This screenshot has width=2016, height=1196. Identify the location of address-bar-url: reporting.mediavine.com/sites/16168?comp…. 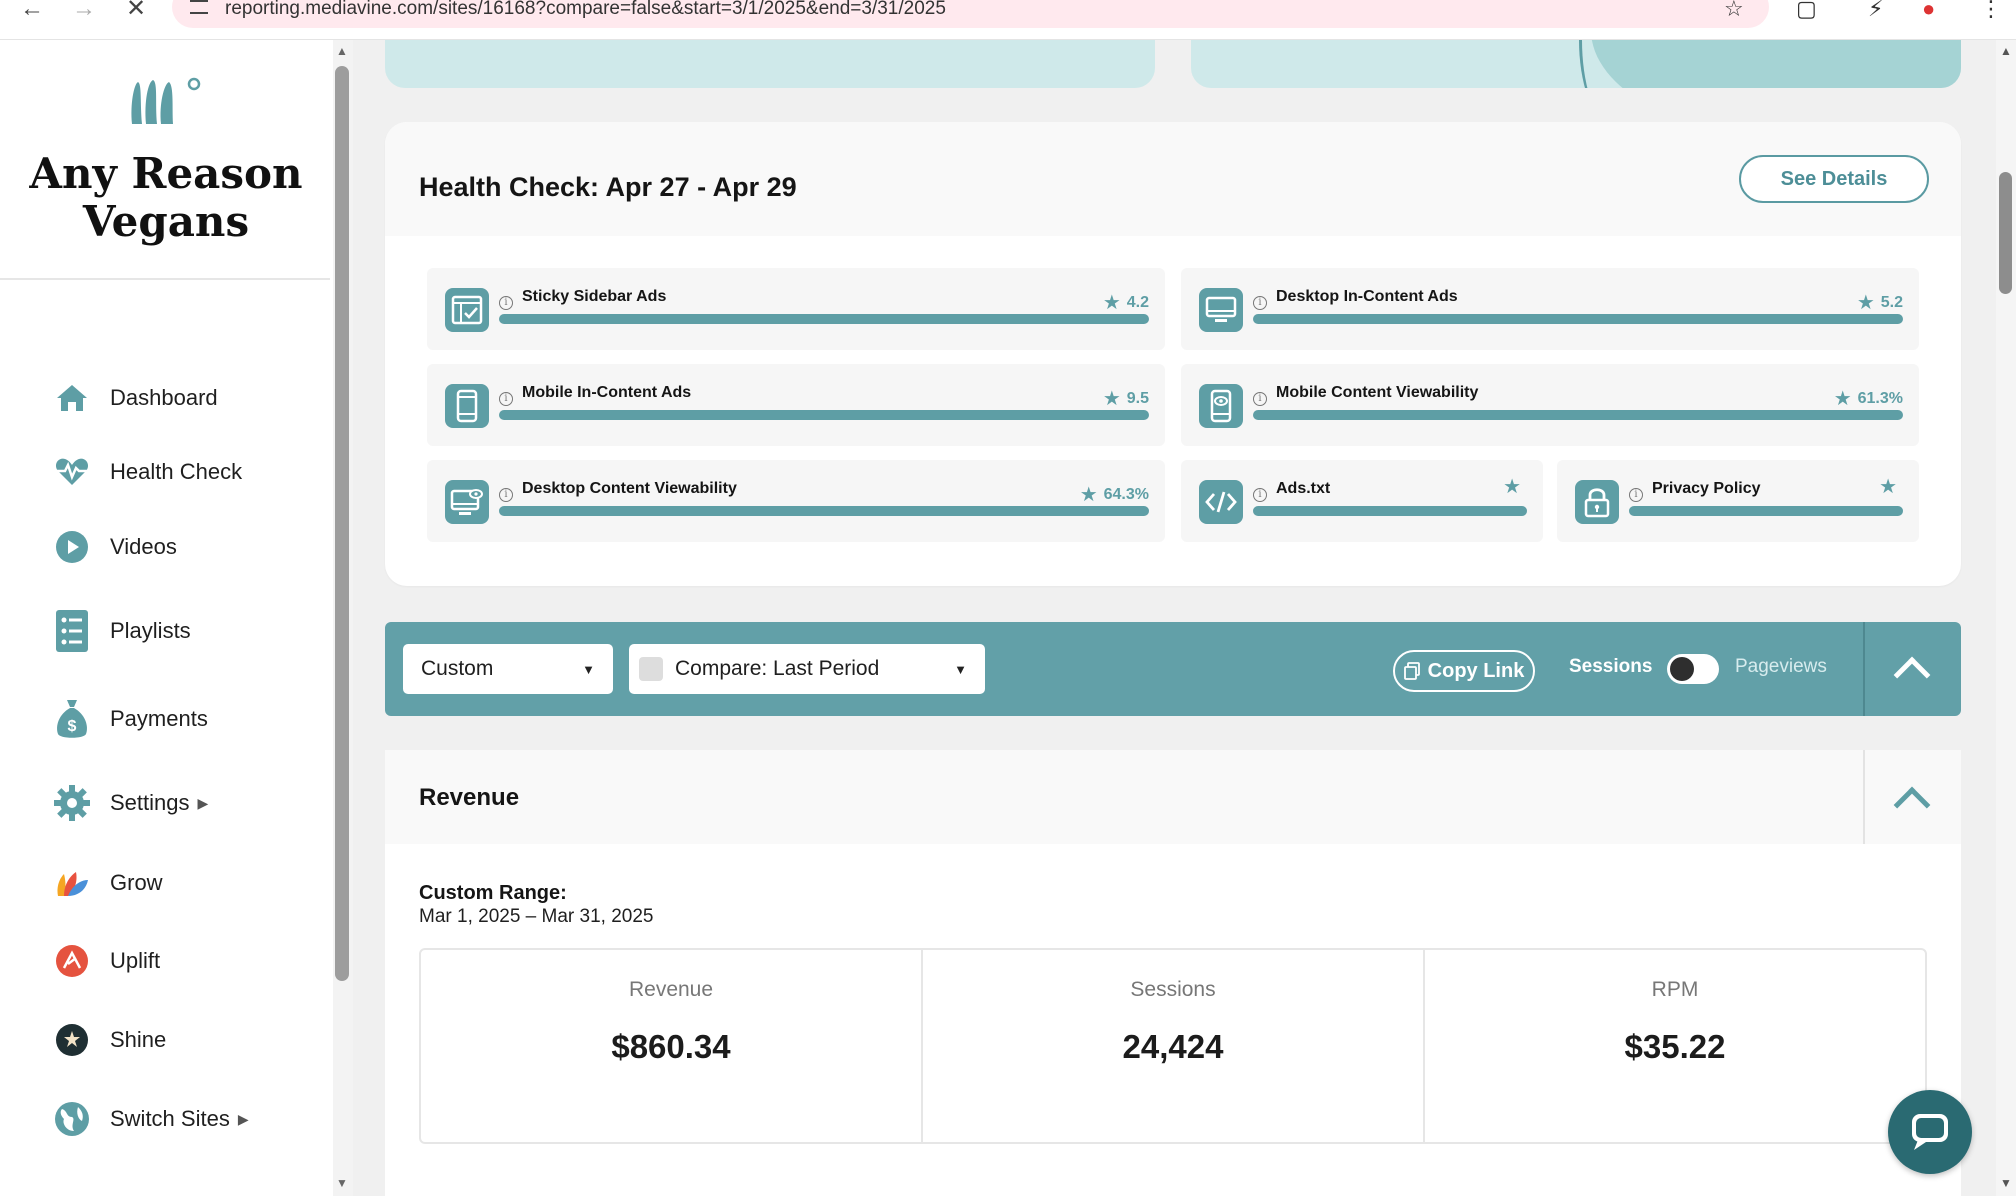
(585, 10).